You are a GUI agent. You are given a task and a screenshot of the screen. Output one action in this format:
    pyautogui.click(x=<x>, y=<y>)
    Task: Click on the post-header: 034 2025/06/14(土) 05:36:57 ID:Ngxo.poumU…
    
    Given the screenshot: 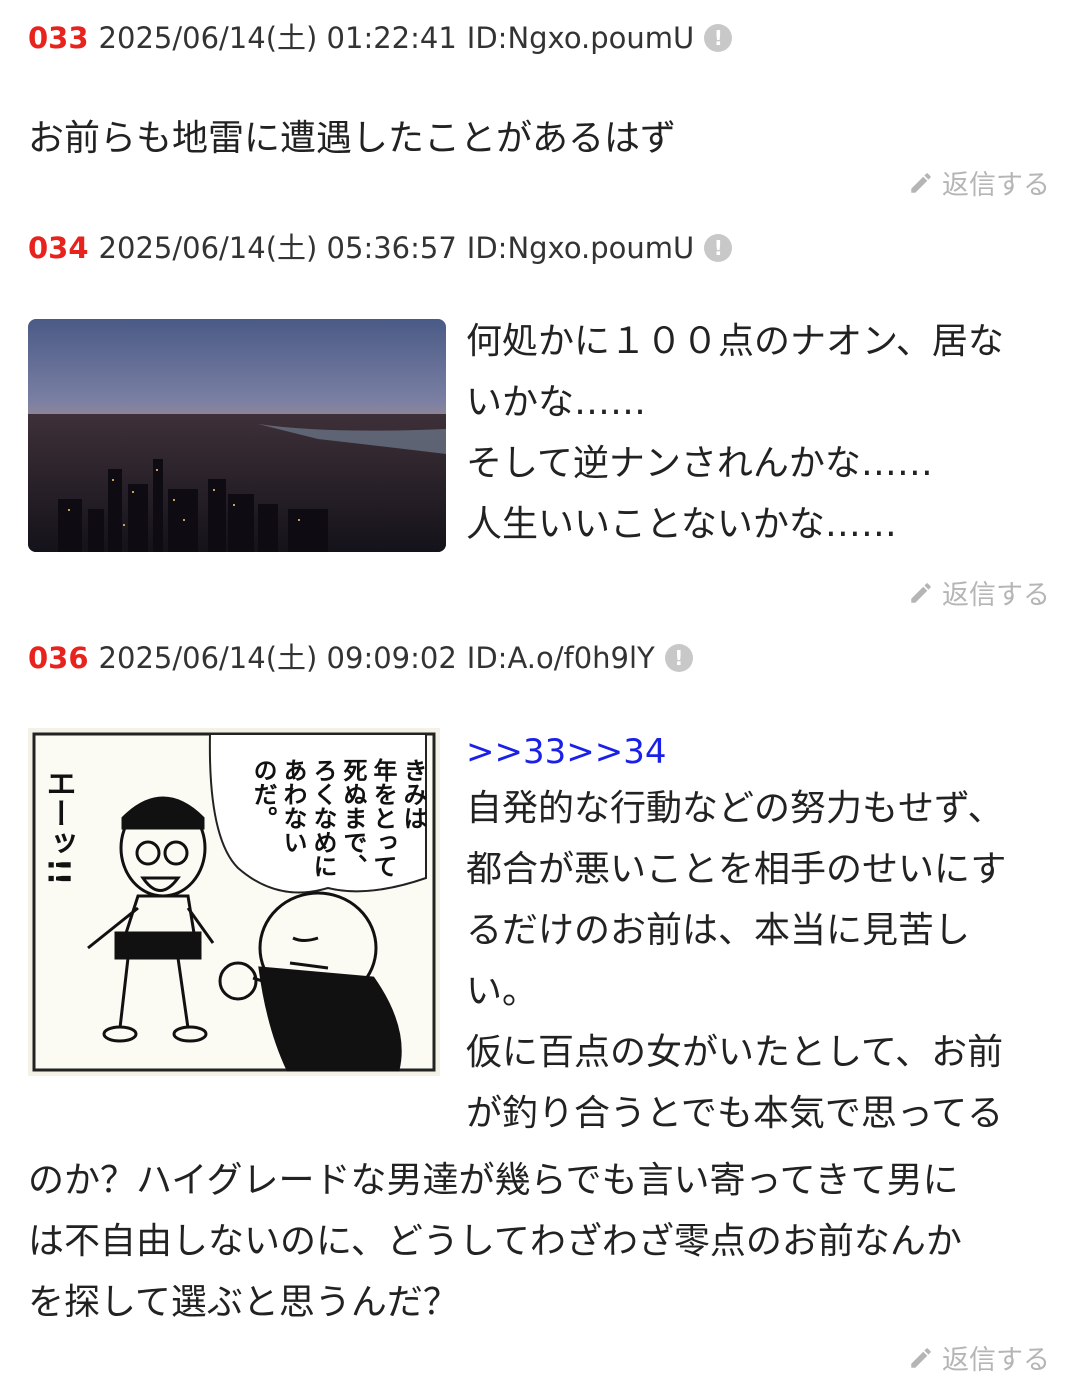 What is the action you would take?
    pyautogui.click(x=539, y=248)
    